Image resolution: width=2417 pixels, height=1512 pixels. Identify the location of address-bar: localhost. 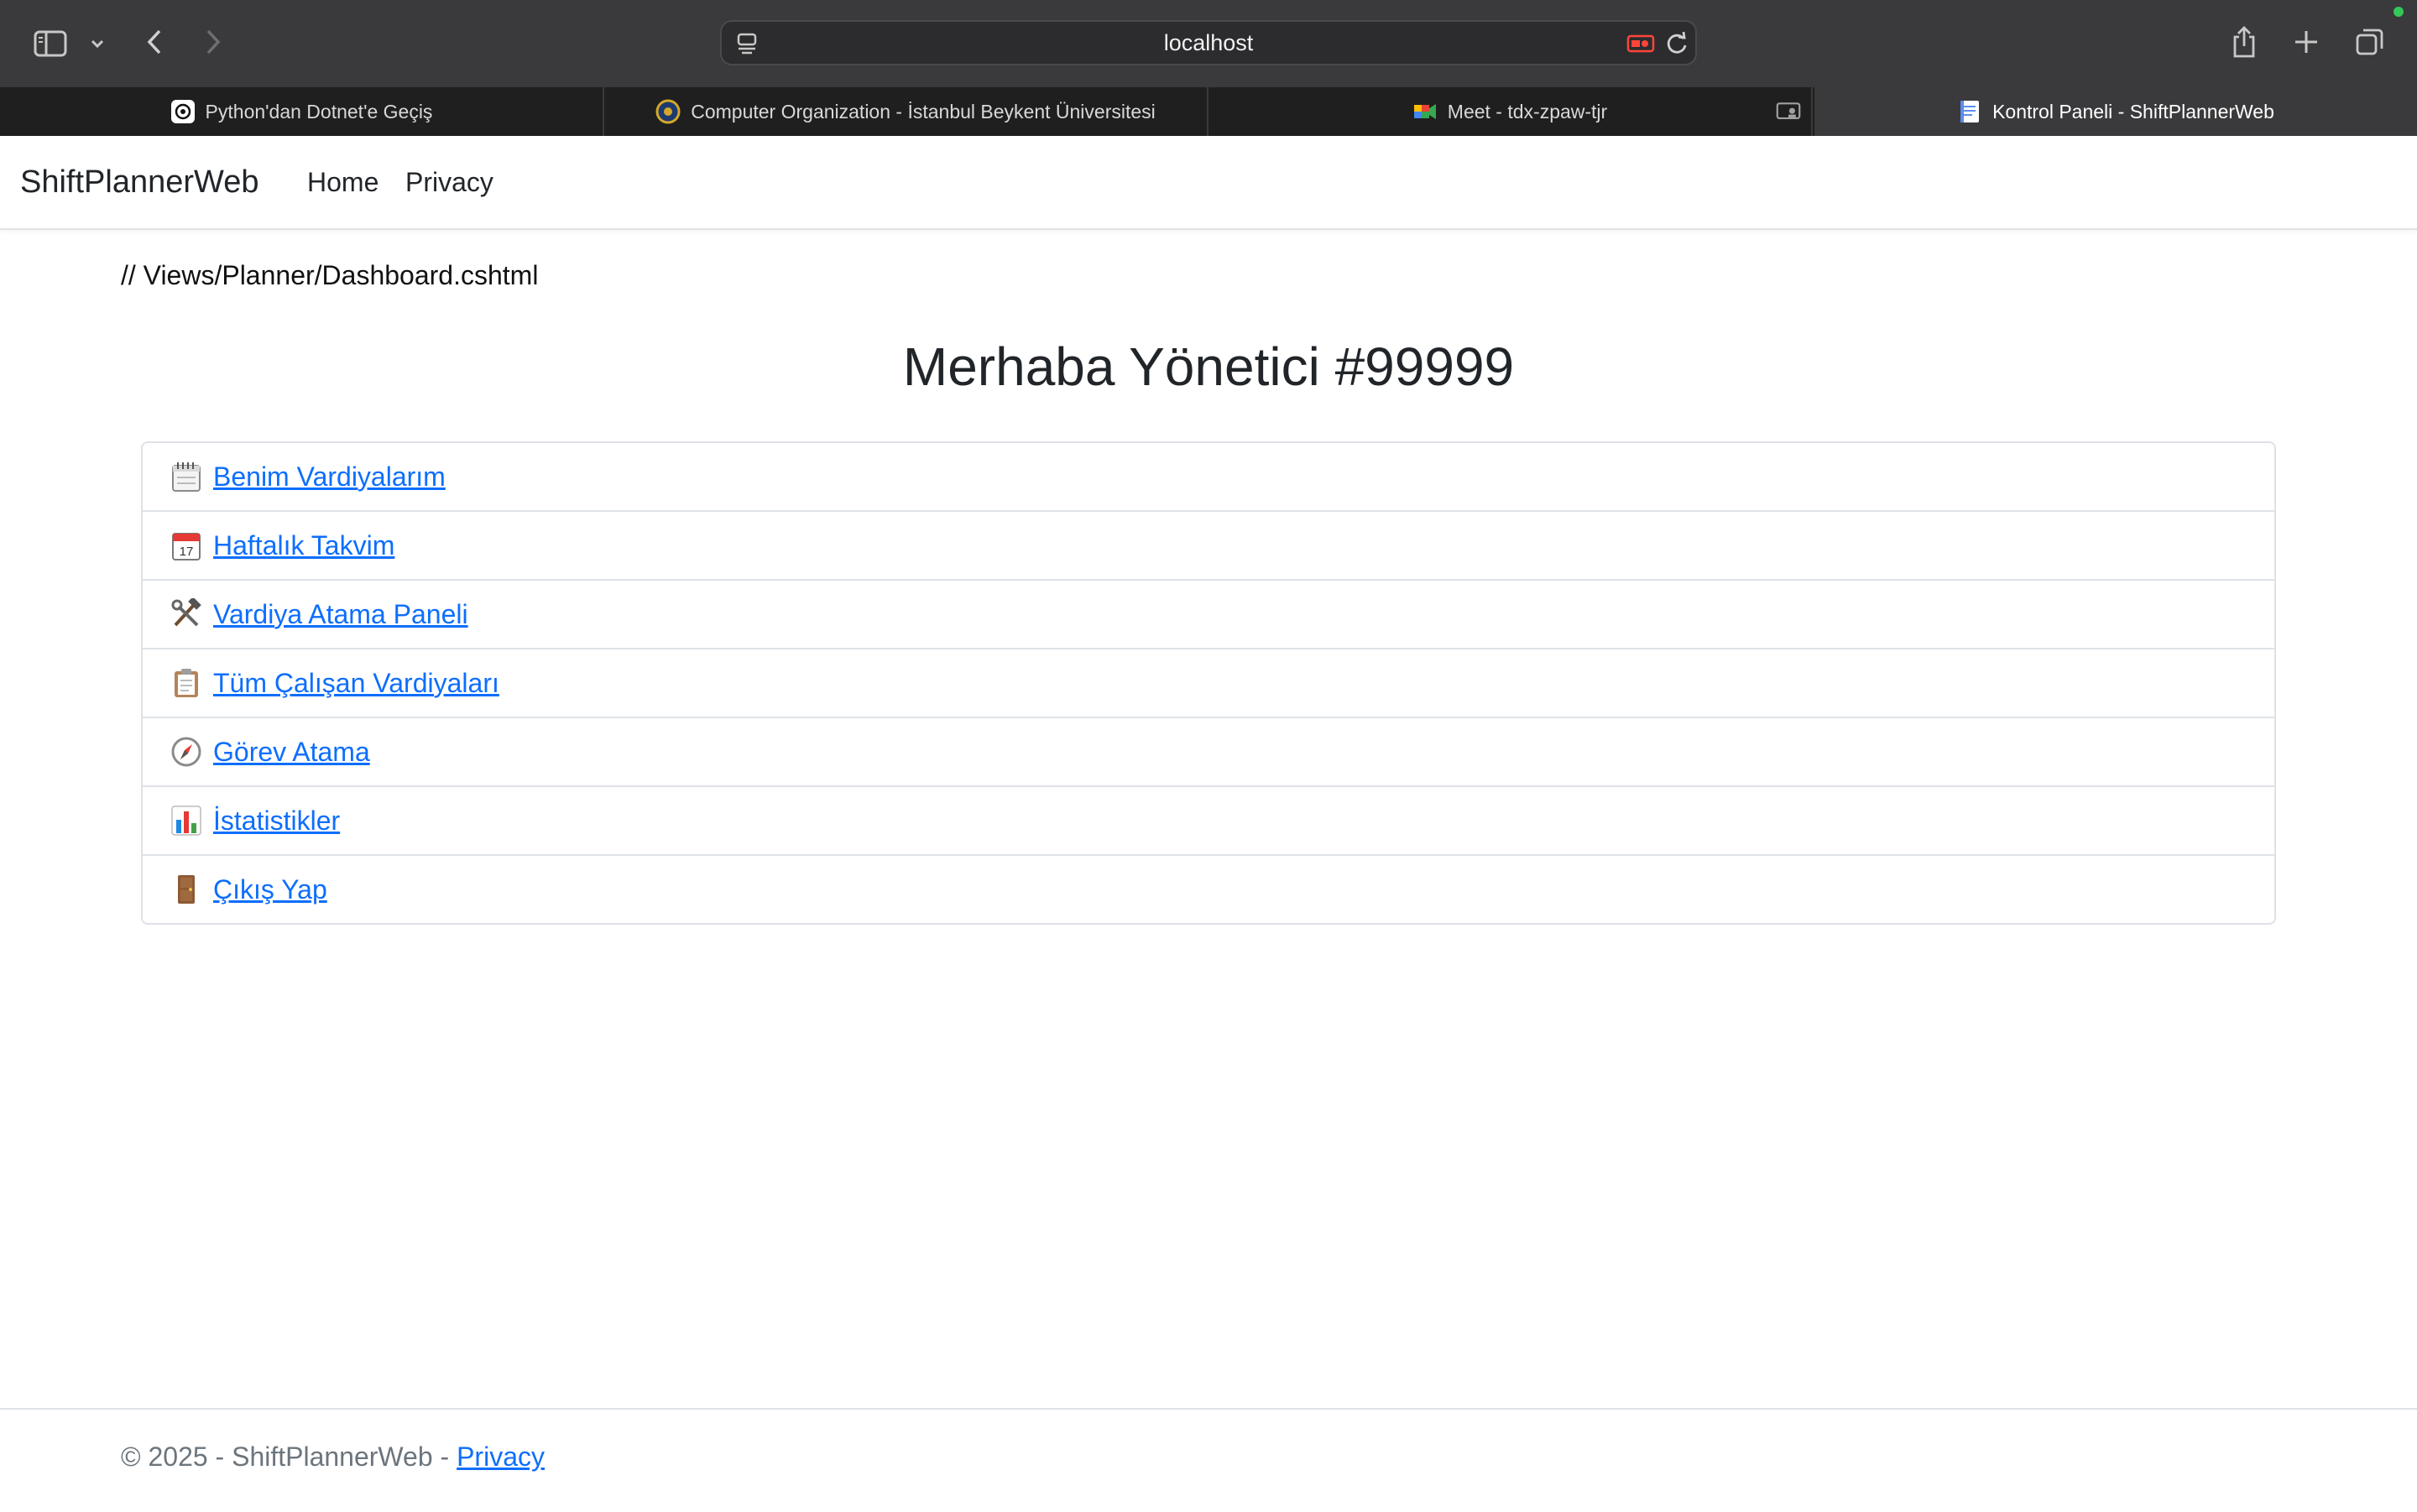
(1208, 43).